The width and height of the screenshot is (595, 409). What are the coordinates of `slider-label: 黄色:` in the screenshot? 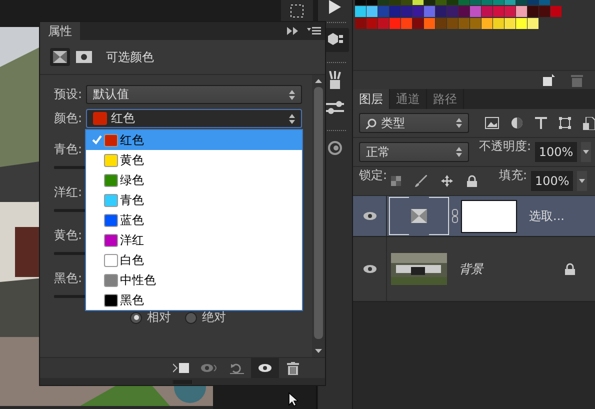 It's located at (68, 235).